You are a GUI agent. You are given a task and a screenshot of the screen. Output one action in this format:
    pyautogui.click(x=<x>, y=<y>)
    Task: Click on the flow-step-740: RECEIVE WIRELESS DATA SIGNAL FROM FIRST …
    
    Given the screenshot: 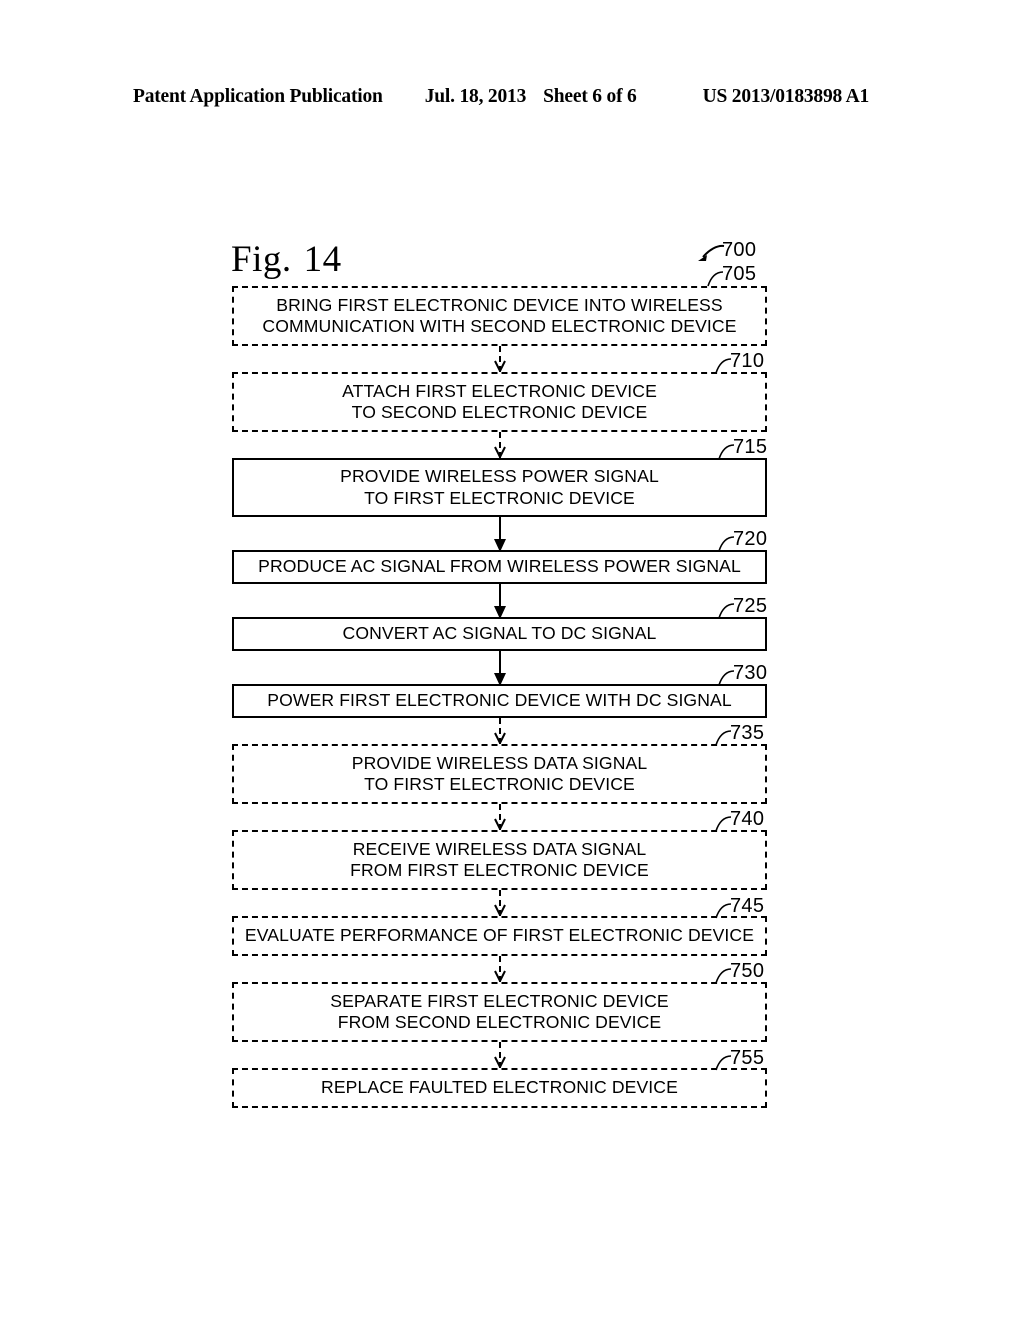 What is the action you would take?
    pyautogui.click(x=499, y=860)
    